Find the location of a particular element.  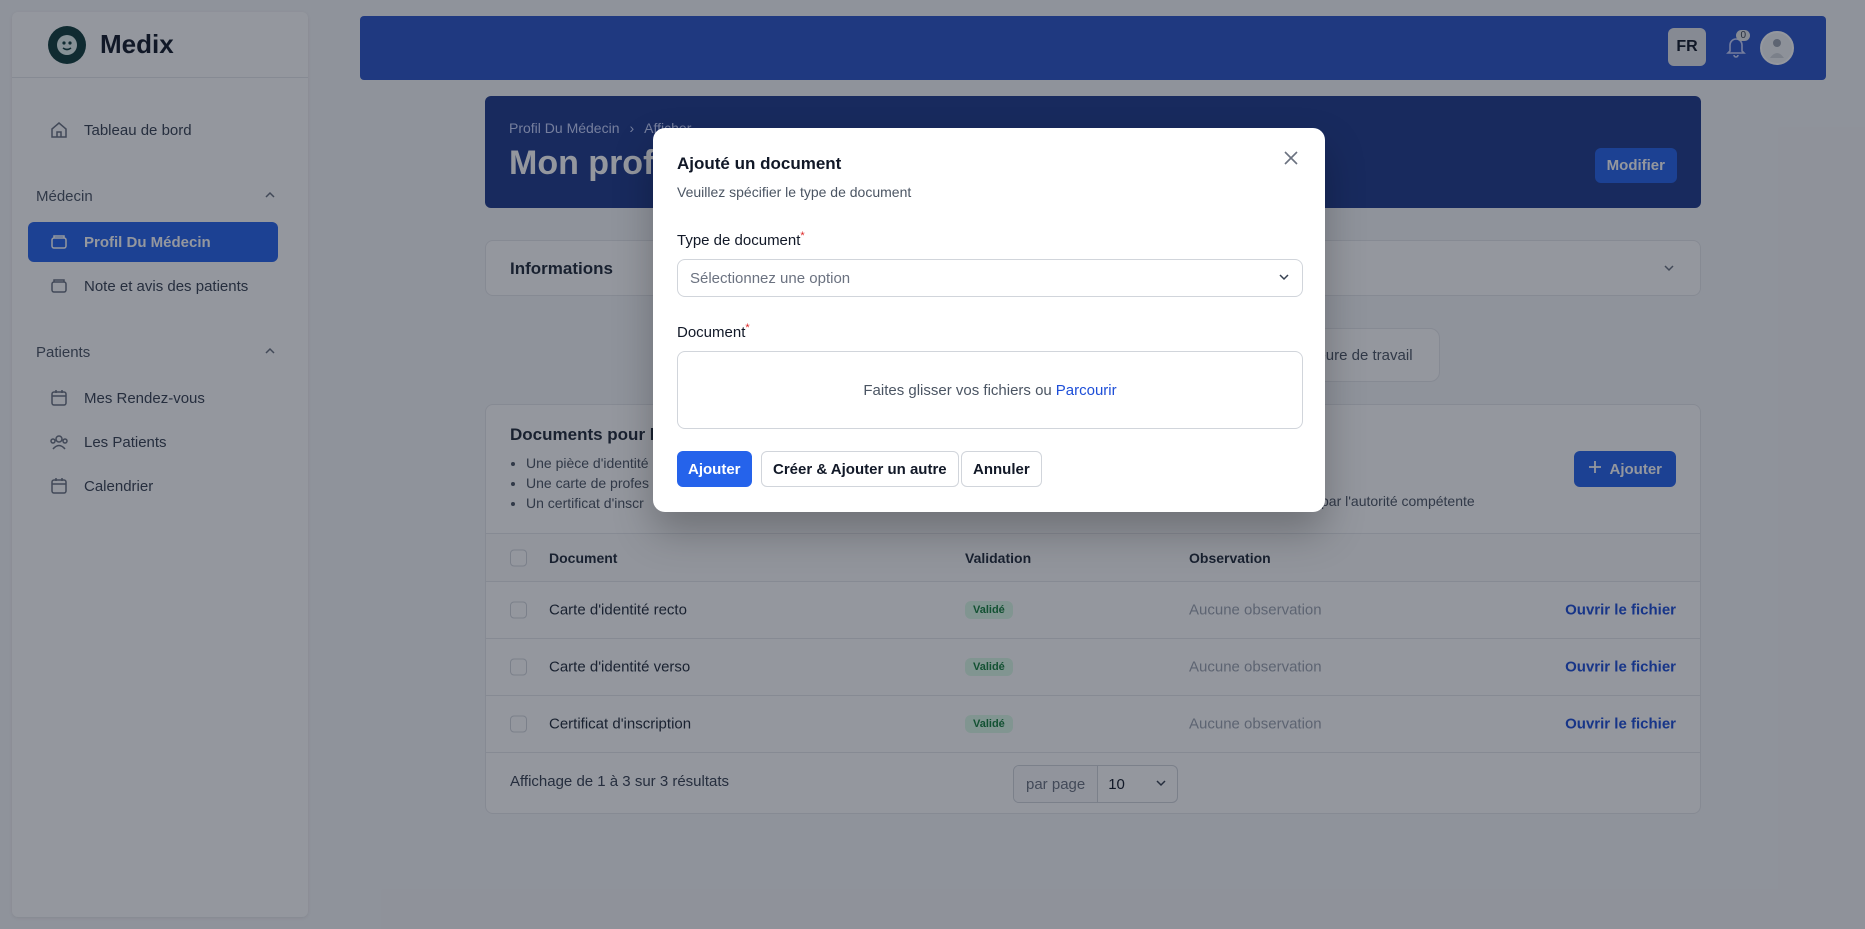

field-label-text: Type de document is located at coordinates (739, 240).